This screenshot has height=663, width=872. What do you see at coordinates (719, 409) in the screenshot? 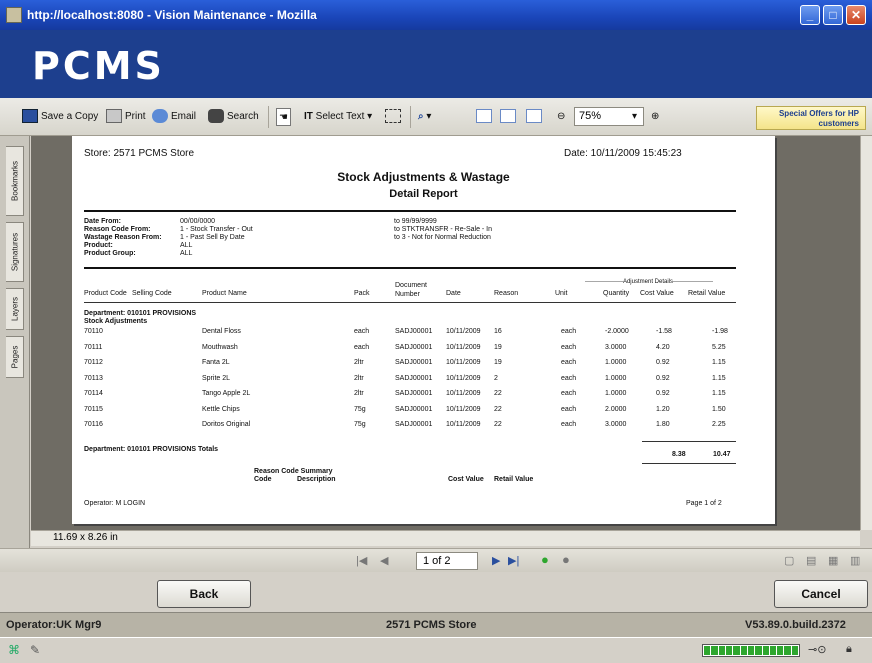
I see `row-retail-value: 1.50` at bounding box center [719, 409].